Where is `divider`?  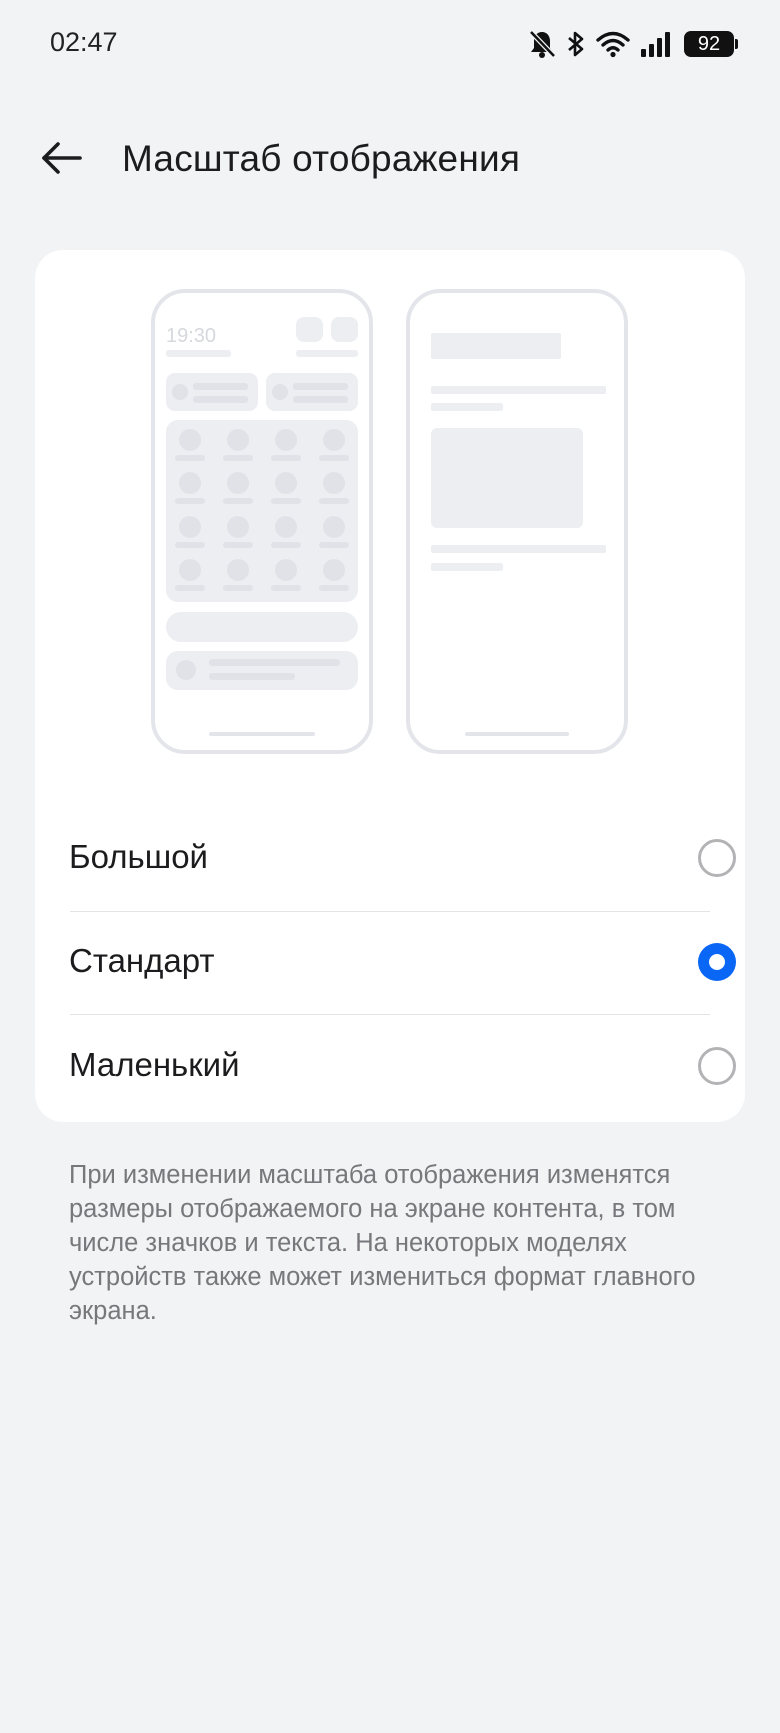
divider is located at coordinates (390, 1014).